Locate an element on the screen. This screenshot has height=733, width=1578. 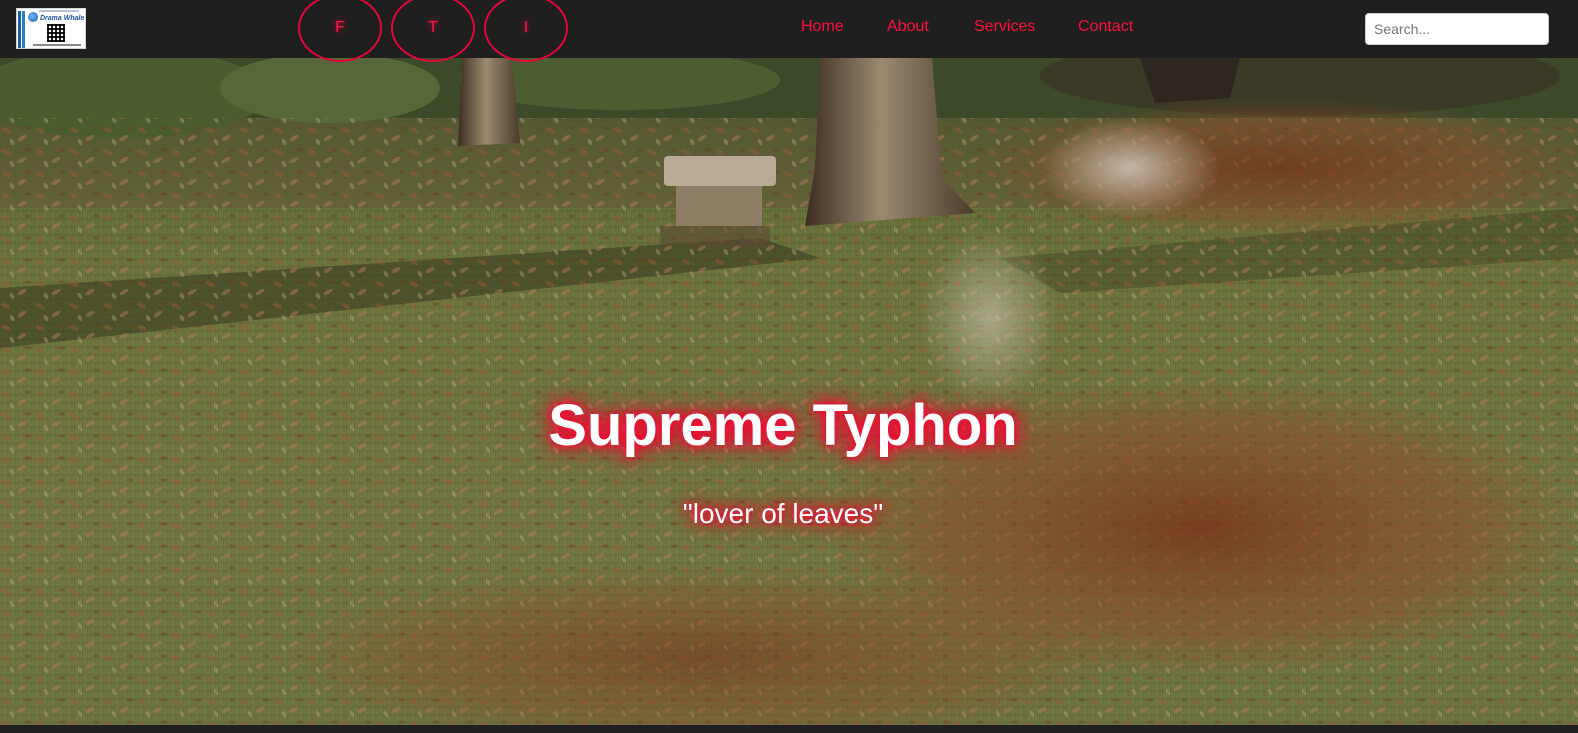
qr-code-icon is located at coordinates (56, 33).